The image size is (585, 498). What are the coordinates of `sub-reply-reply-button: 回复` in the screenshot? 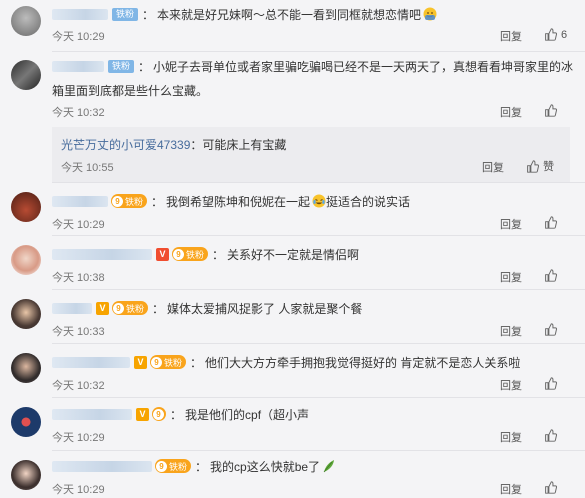 It's located at (493, 167).